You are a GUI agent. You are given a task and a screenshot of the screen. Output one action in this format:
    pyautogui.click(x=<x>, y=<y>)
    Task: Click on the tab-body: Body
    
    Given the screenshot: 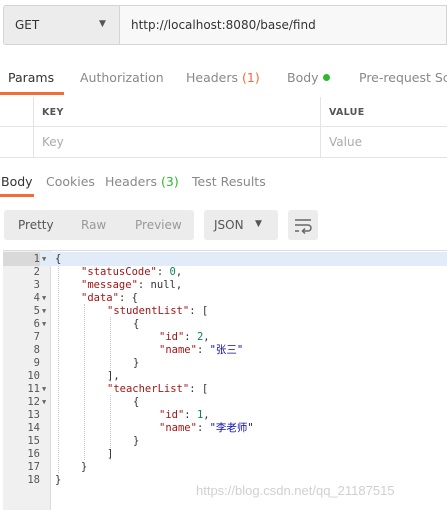 What is the action you would take?
    pyautogui.click(x=308, y=77)
    